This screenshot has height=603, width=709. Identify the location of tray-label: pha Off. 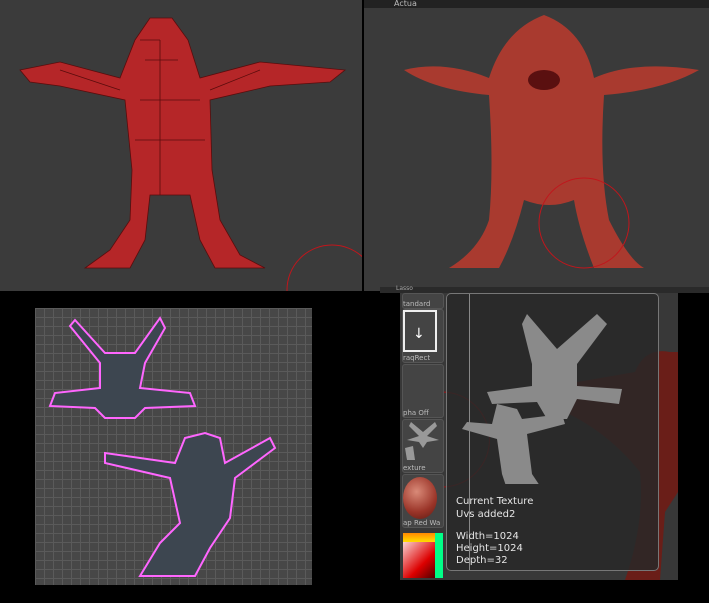
(416, 413).